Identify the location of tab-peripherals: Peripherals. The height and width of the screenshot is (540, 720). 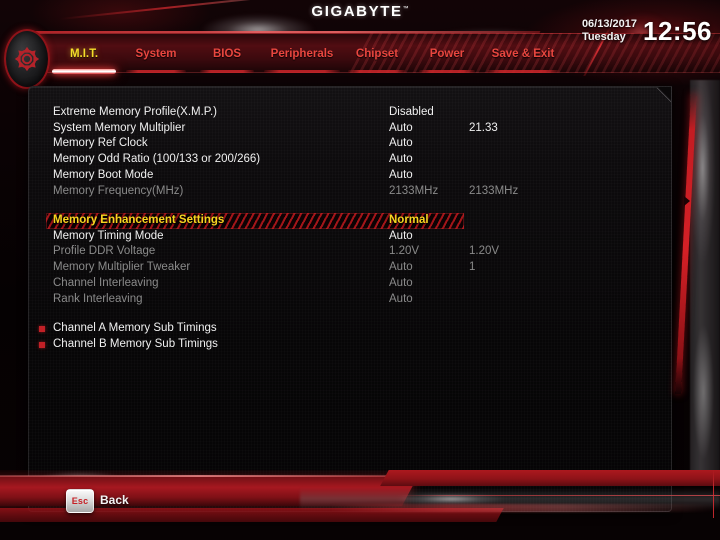
(302, 60).